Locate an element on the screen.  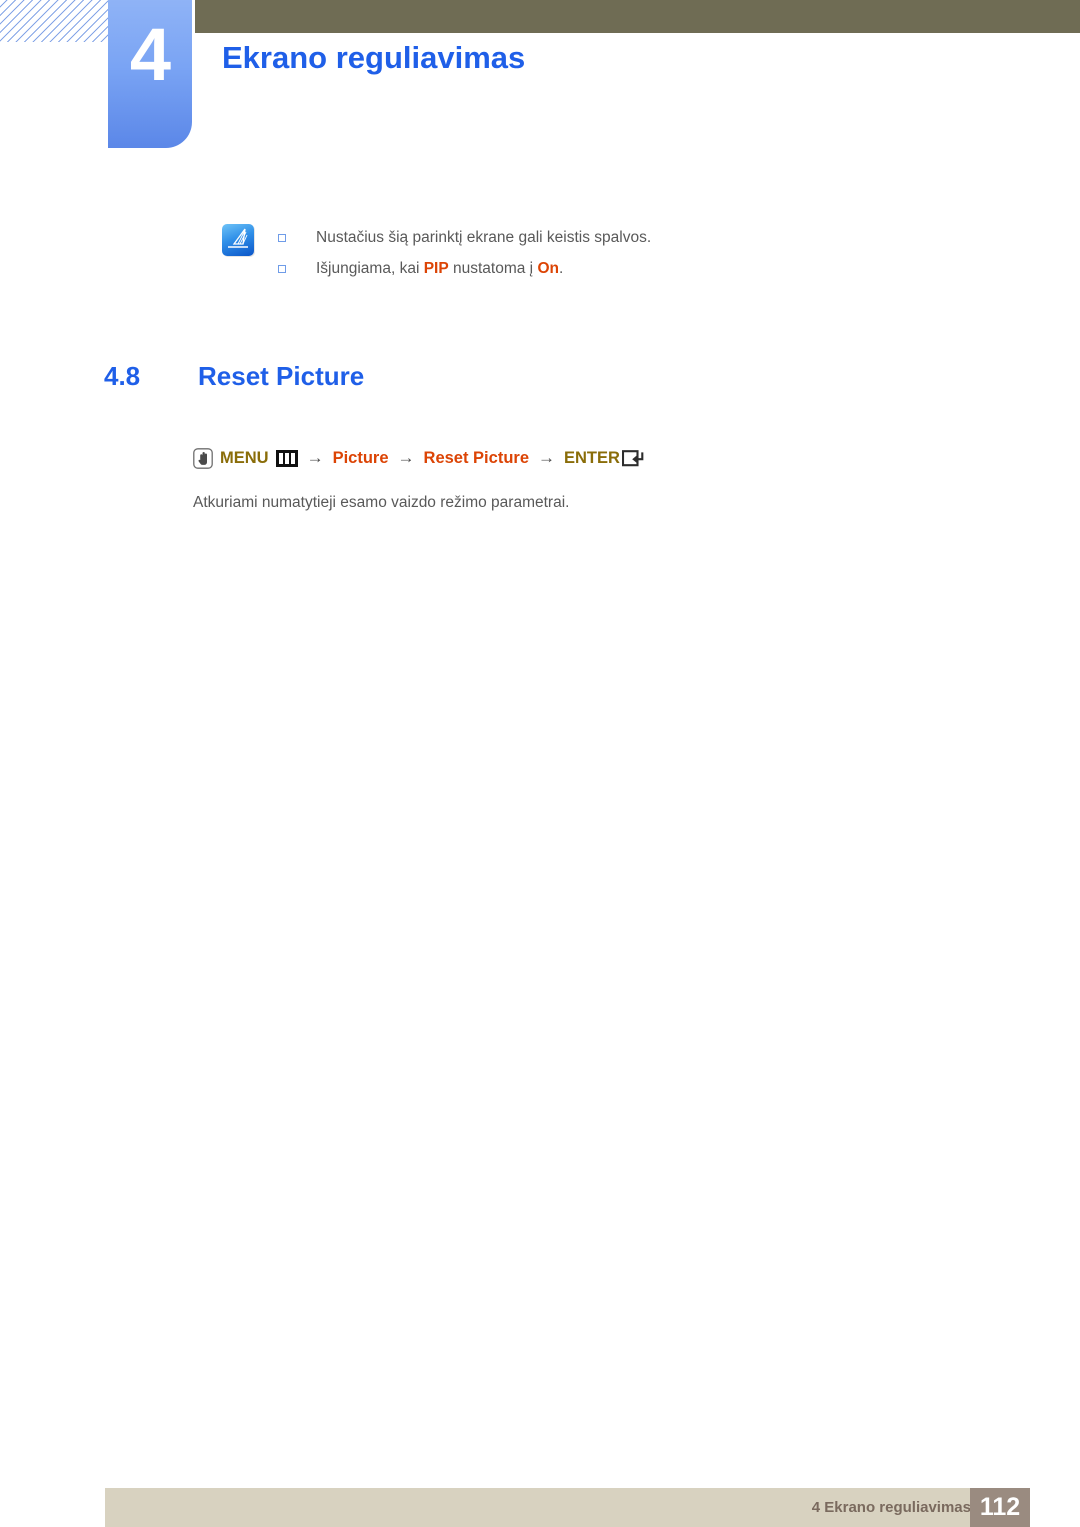
path-step-picture: Picture is located at coordinates (360, 457).